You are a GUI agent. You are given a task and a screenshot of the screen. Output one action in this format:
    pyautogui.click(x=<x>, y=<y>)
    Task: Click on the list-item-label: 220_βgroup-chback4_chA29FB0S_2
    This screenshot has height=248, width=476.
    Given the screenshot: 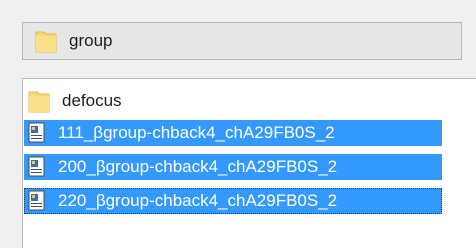 What is the action you would take?
    pyautogui.click(x=198, y=200)
    